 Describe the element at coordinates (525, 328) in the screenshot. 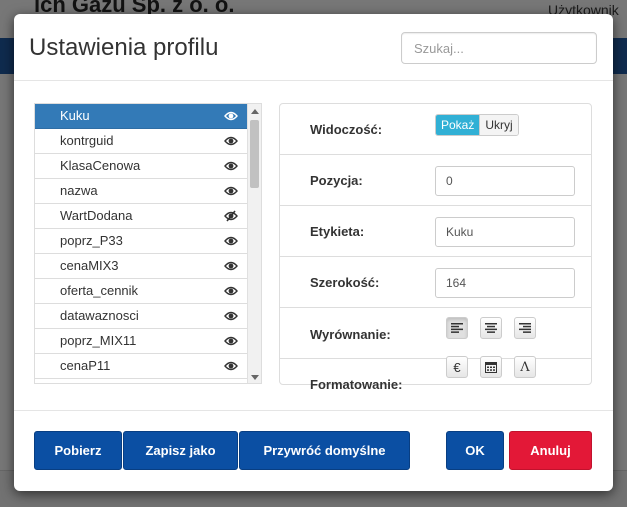

I see `align-right-icon` at that location.